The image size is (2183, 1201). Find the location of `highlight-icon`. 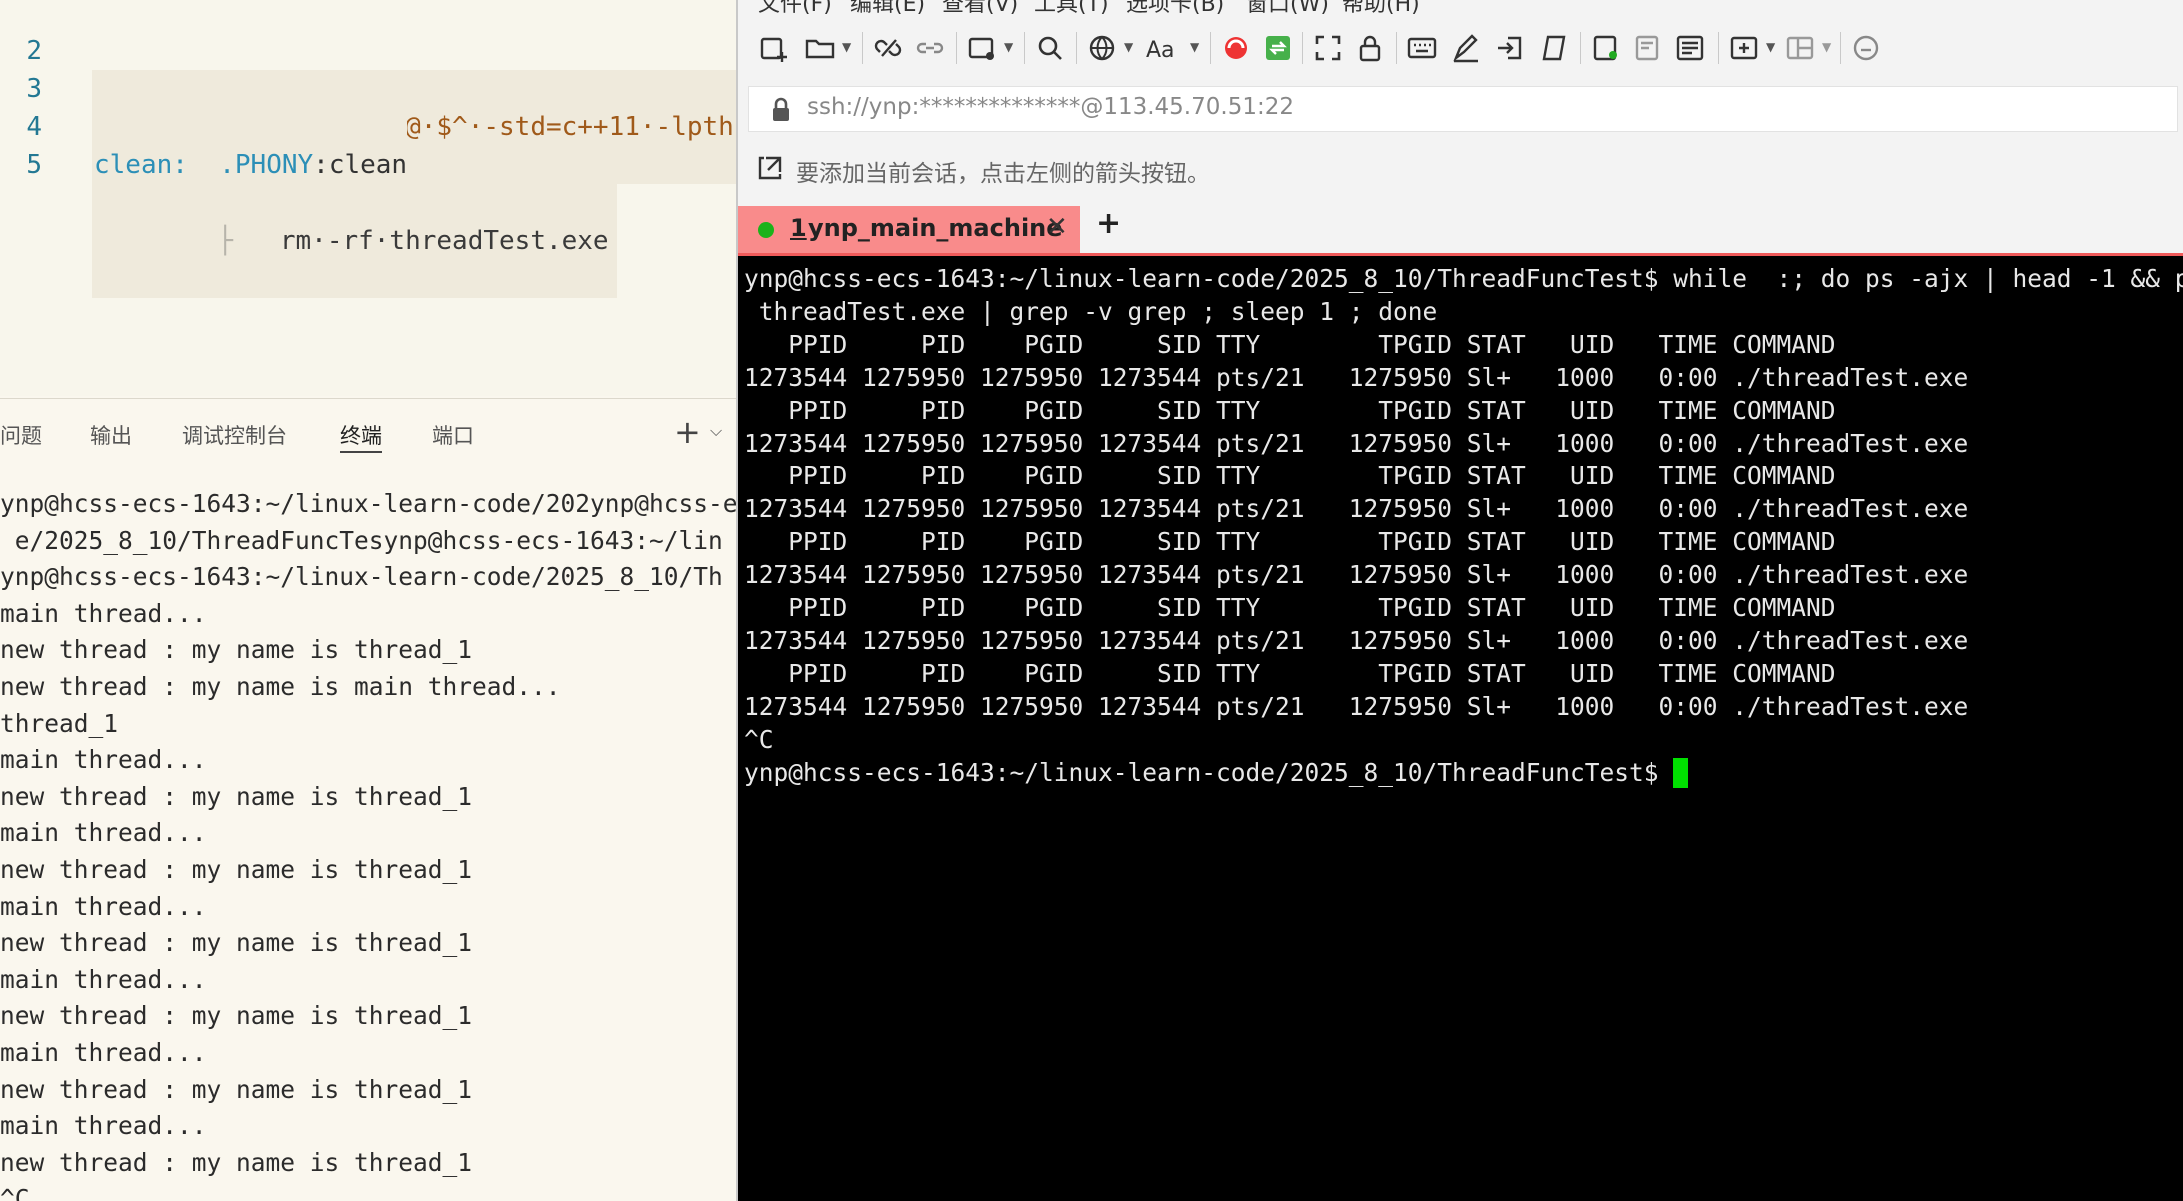

highlight-icon is located at coordinates (1466, 48).